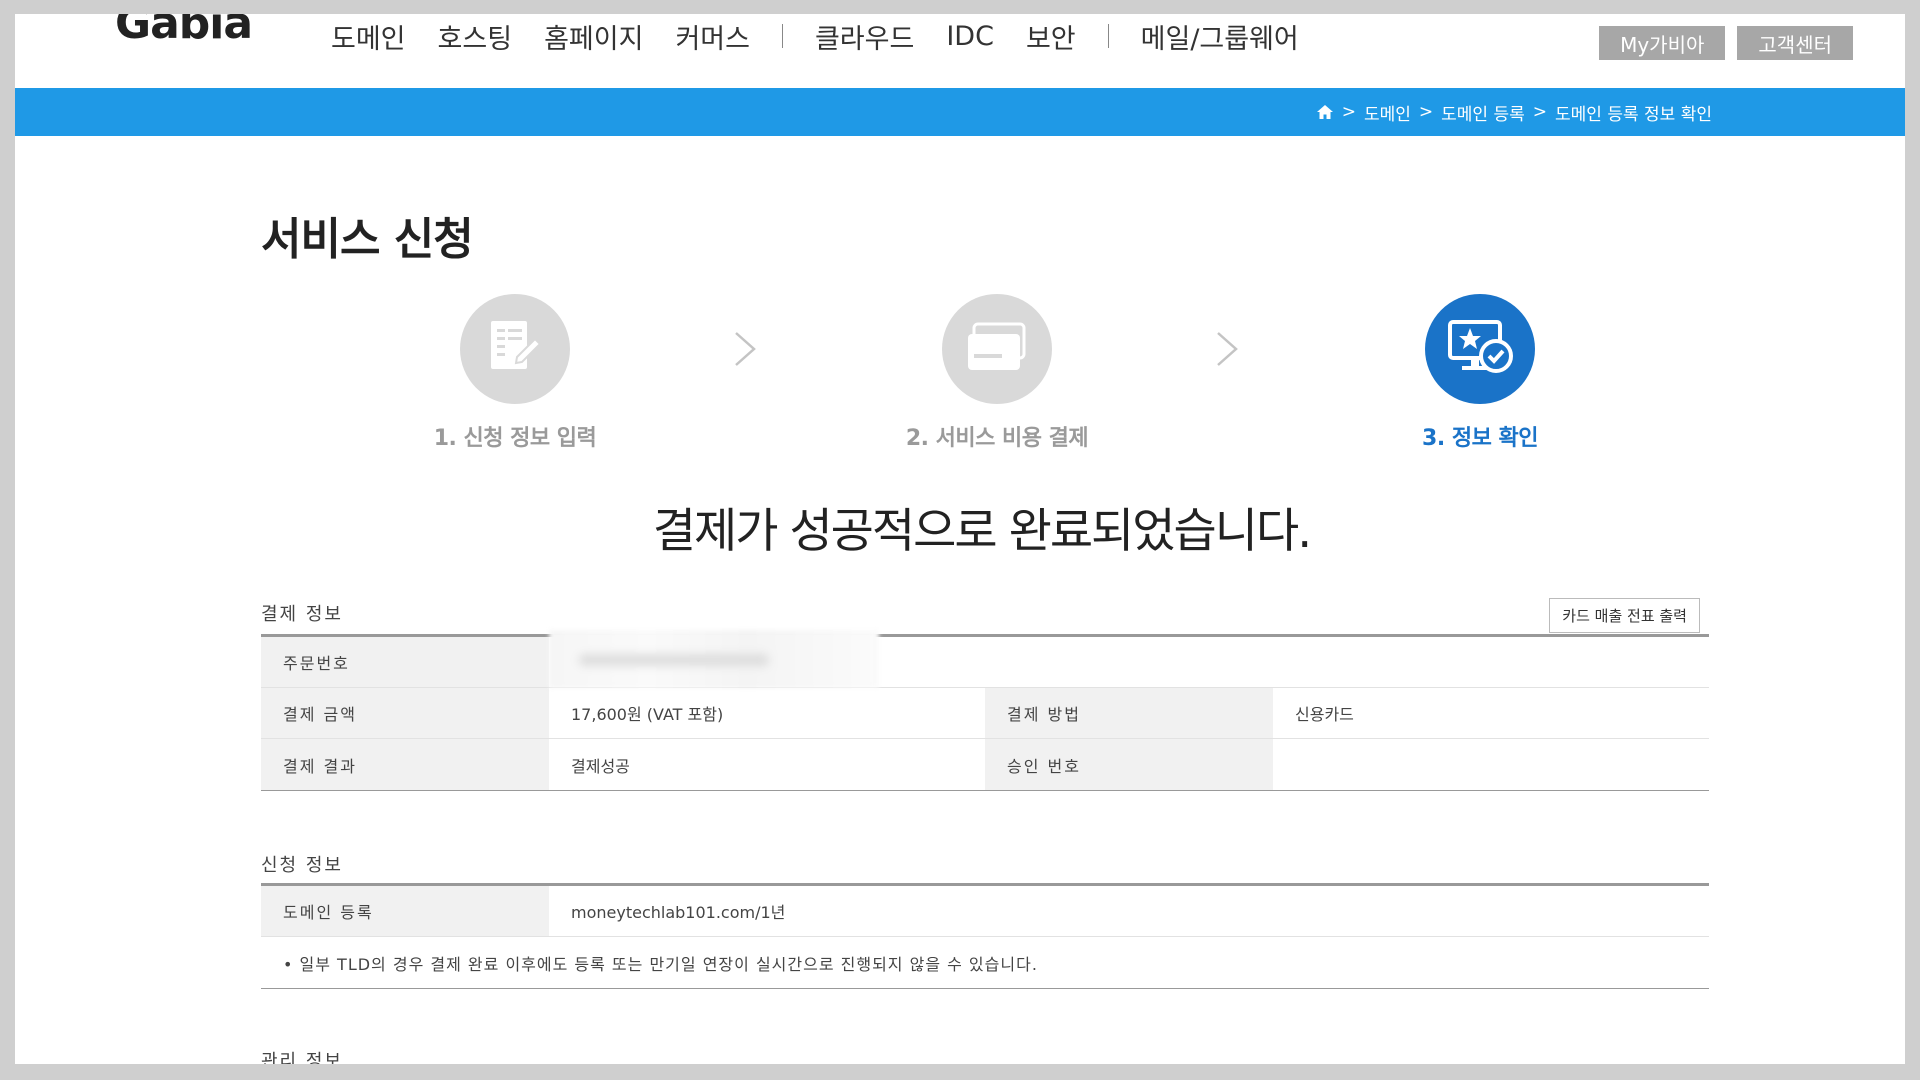 This screenshot has height=1080, width=1920. What do you see at coordinates (1051, 36) in the screenshot?
I see `nav-security: 보안` at bounding box center [1051, 36].